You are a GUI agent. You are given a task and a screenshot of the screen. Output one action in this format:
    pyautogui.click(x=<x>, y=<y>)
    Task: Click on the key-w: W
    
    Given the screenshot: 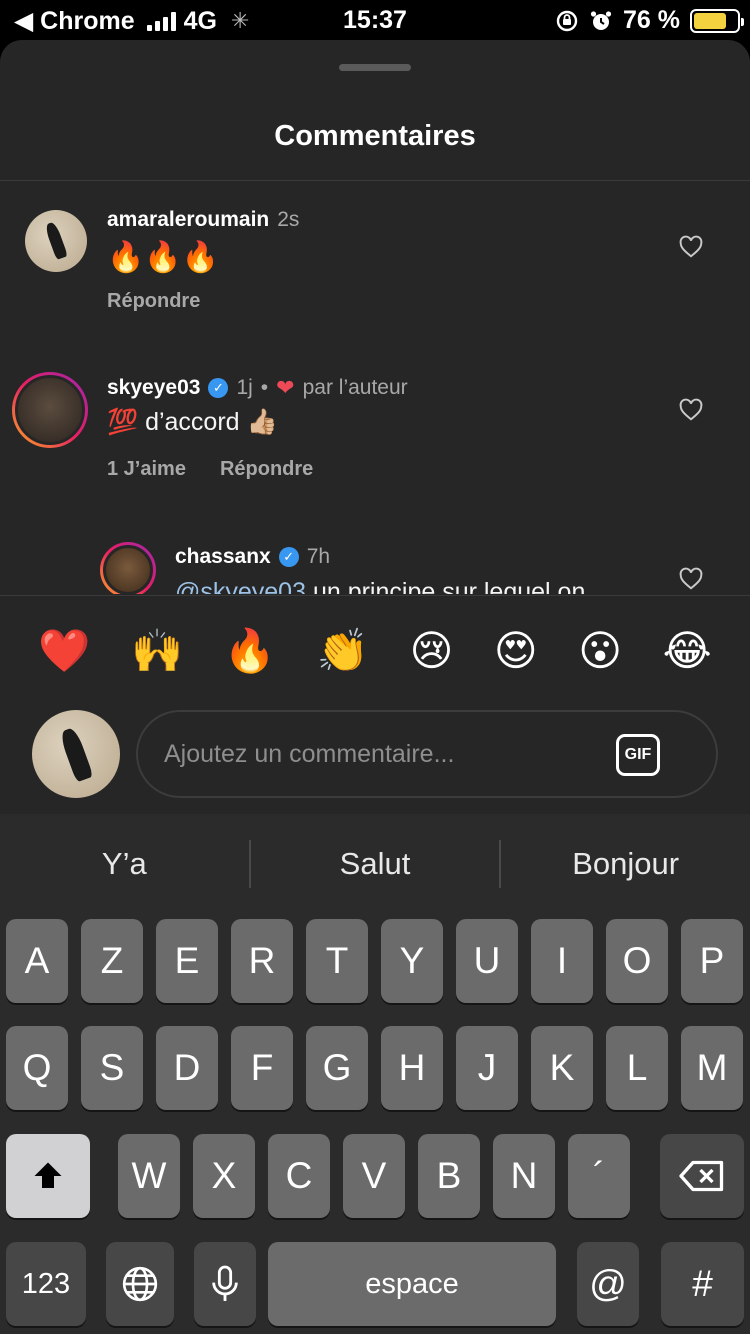 What is the action you would take?
    pyautogui.click(x=149, y=1176)
    